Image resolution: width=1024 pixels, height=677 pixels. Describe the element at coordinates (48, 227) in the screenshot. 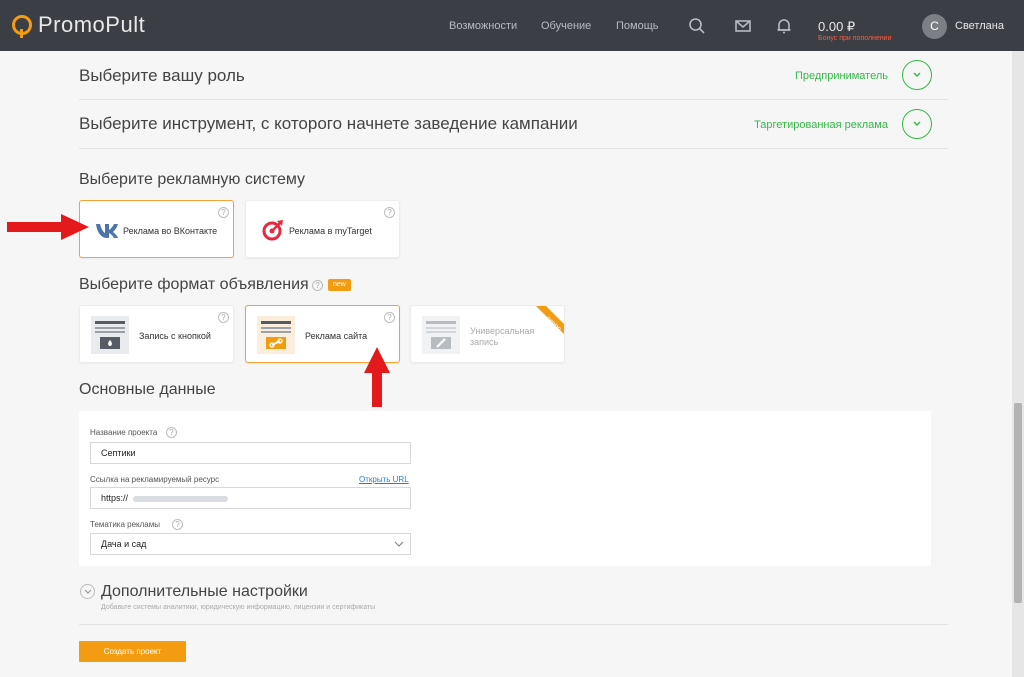

I see `annotation-arrow-right` at that location.